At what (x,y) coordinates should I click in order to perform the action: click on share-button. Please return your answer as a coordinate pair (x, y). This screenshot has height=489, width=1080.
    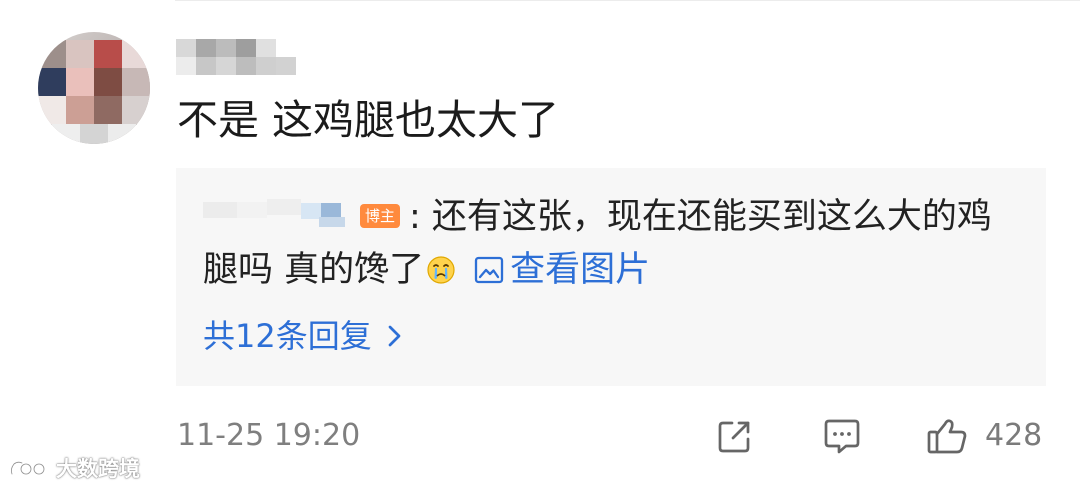
    Looking at the image, I should click on (735, 436).